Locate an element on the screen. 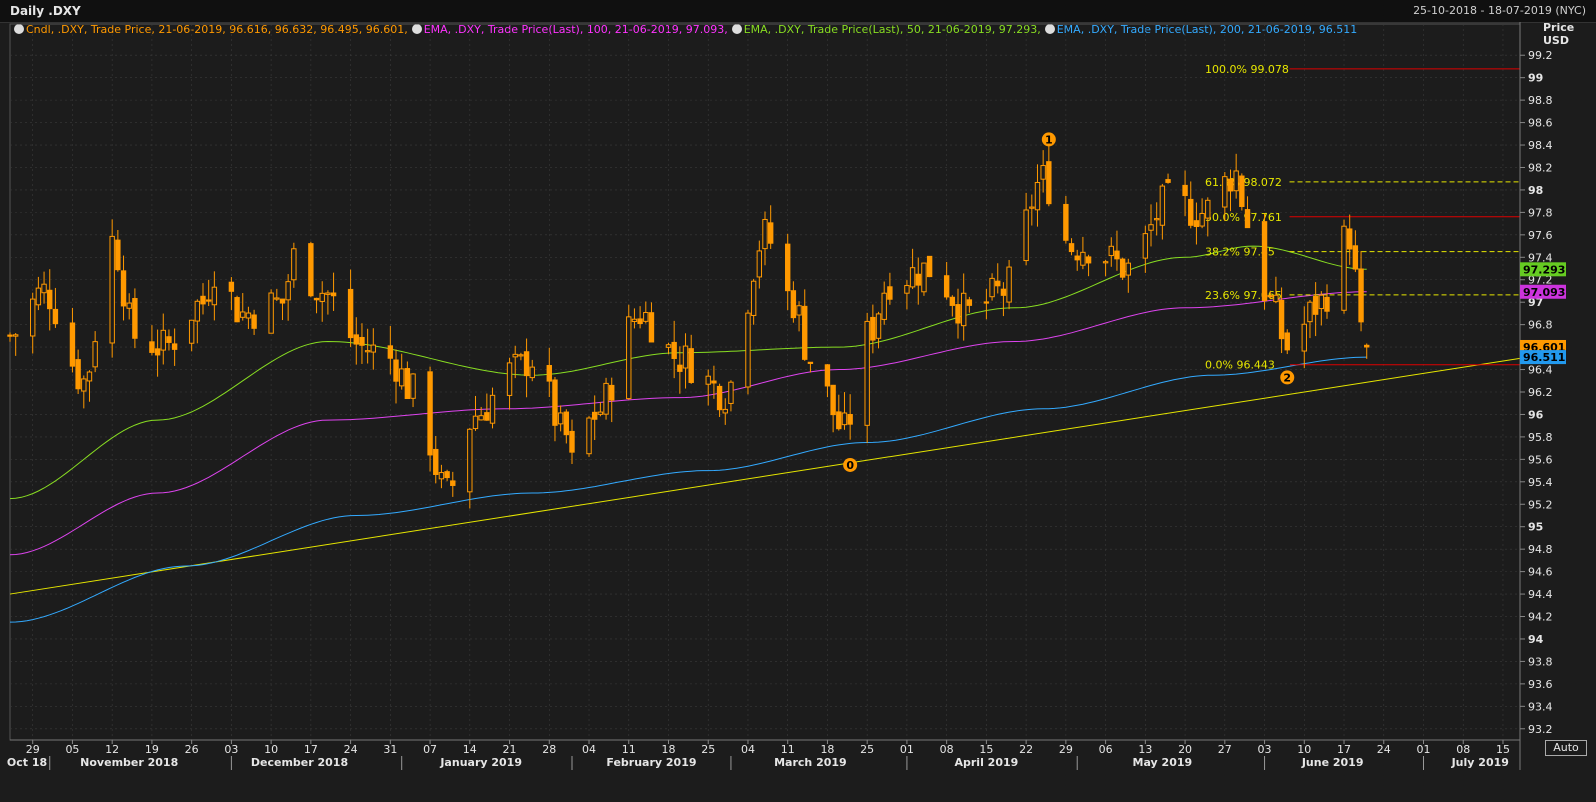 Image resolution: width=1596 pixels, height=802 pixels. wave-marker-label: 0 is located at coordinates (850, 465).